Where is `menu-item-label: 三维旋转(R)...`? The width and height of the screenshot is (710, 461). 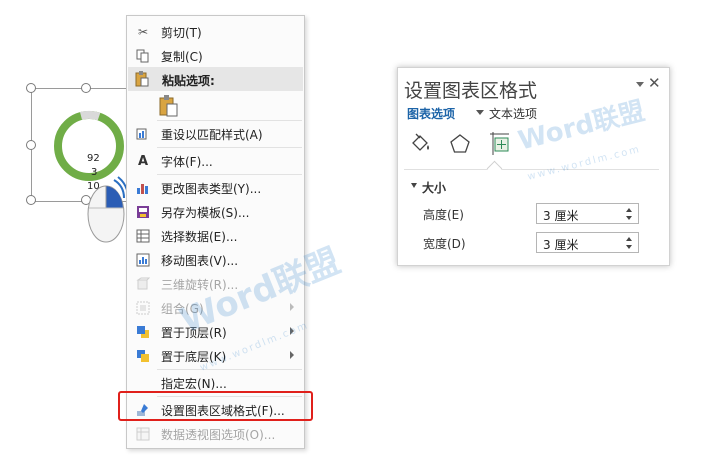
menu-item-label: 三维旋转(R)... is located at coordinates (200, 284).